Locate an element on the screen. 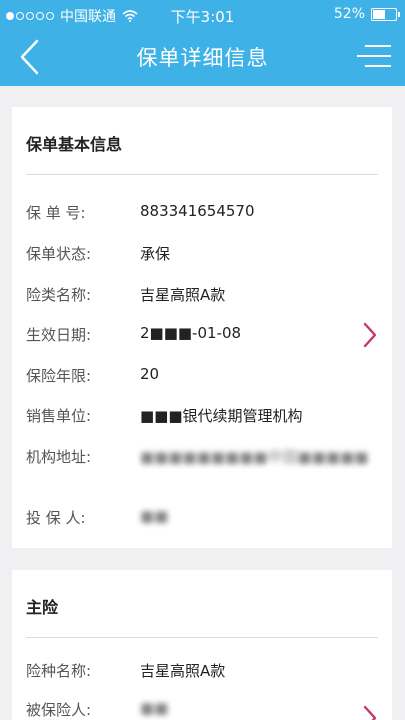 This screenshot has width=405, height=720. row-label: 机构地址: is located at coordinates (59, 457).